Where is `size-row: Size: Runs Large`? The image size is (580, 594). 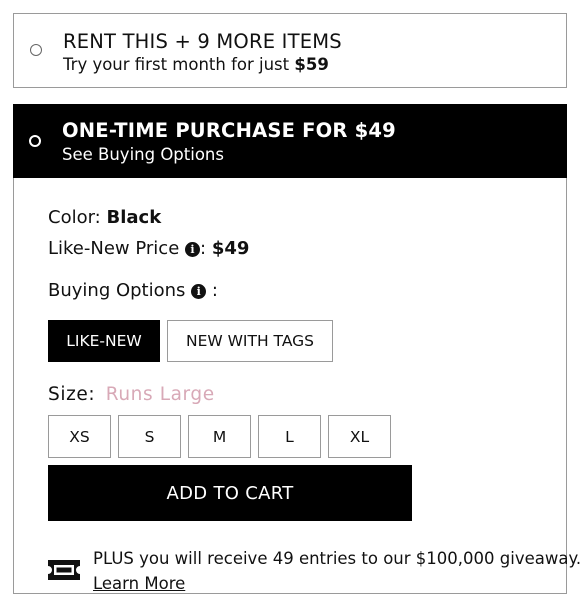 size-row: Size: Runs Large is located at coordinates (131, 394).